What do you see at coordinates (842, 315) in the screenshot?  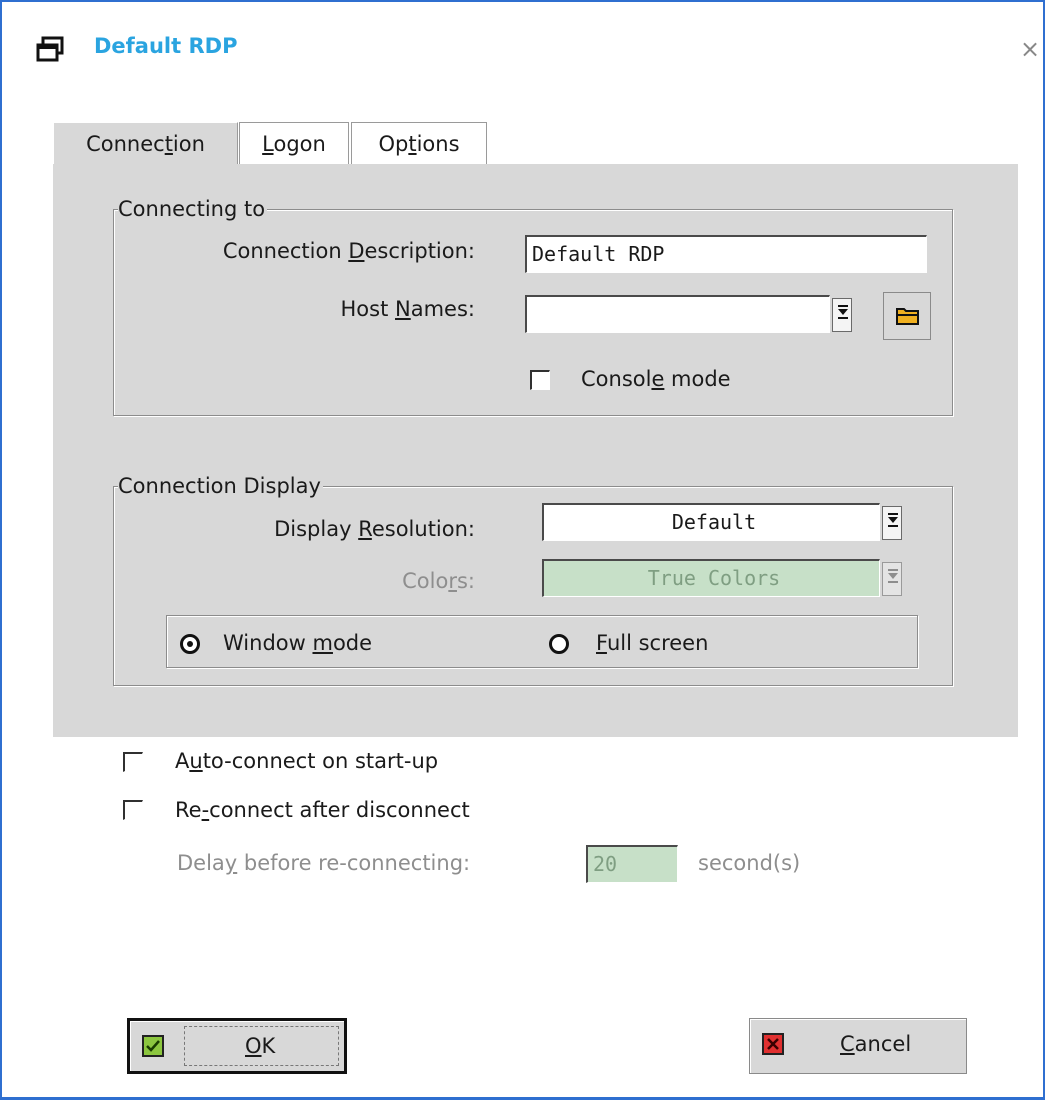 I see `host-names-dropdown-button` at bounding box center [842, 315].